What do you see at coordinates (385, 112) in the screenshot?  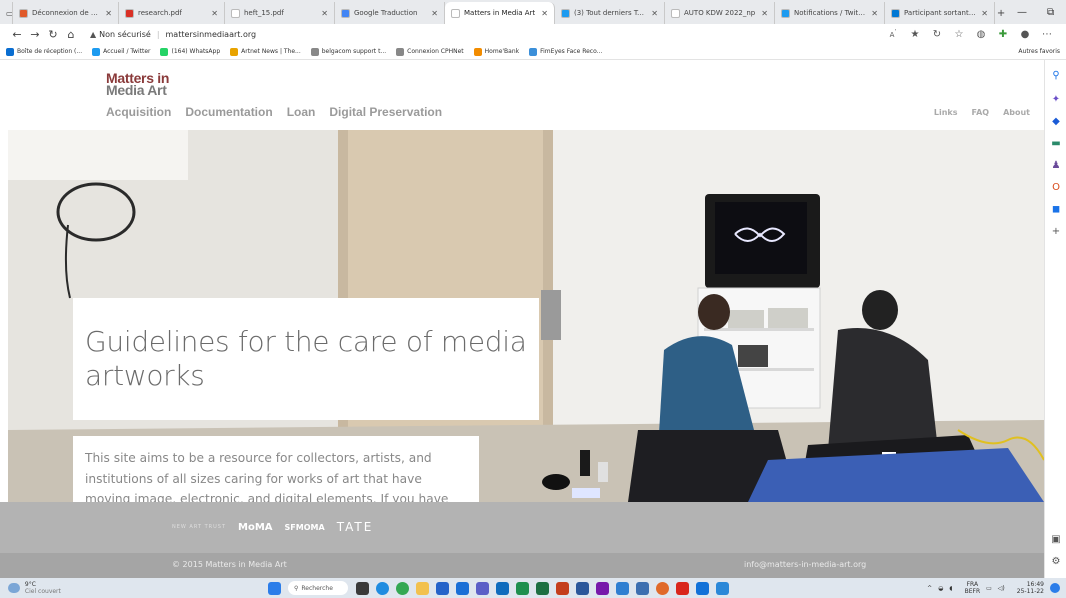 I see `nav-digital-preservation: Digital Preservation` at bounding box center [385, 112].